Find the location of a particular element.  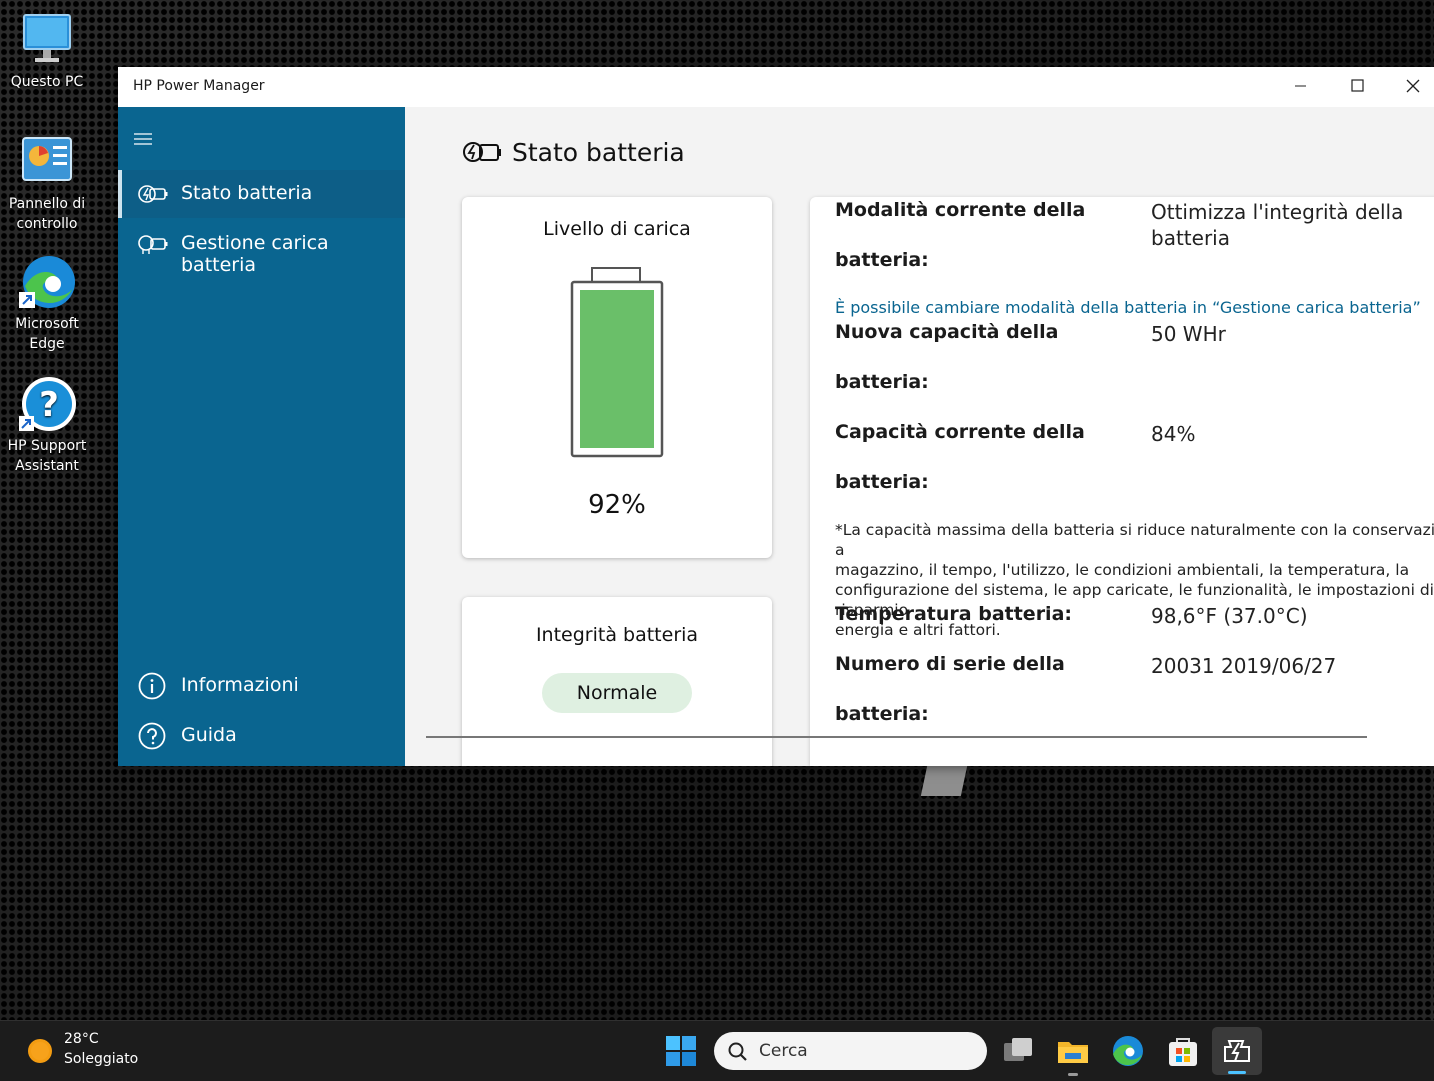

sidebar-item-stato-batteria: Stato batteria is located at coordinates (261, 194).